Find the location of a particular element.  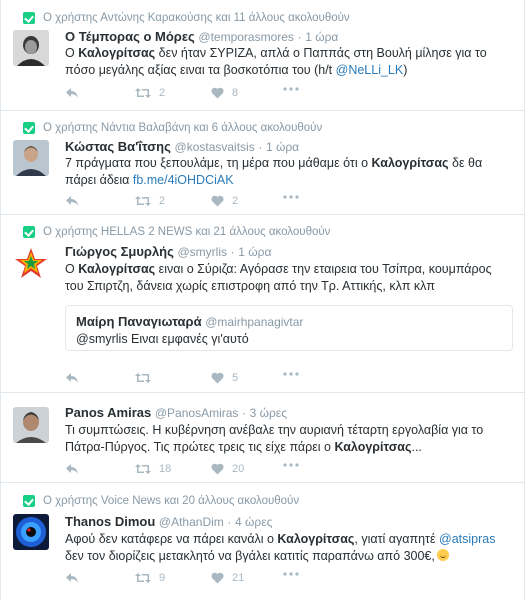

timestamp: 3 ώρες is located at coordinates (268, 413).